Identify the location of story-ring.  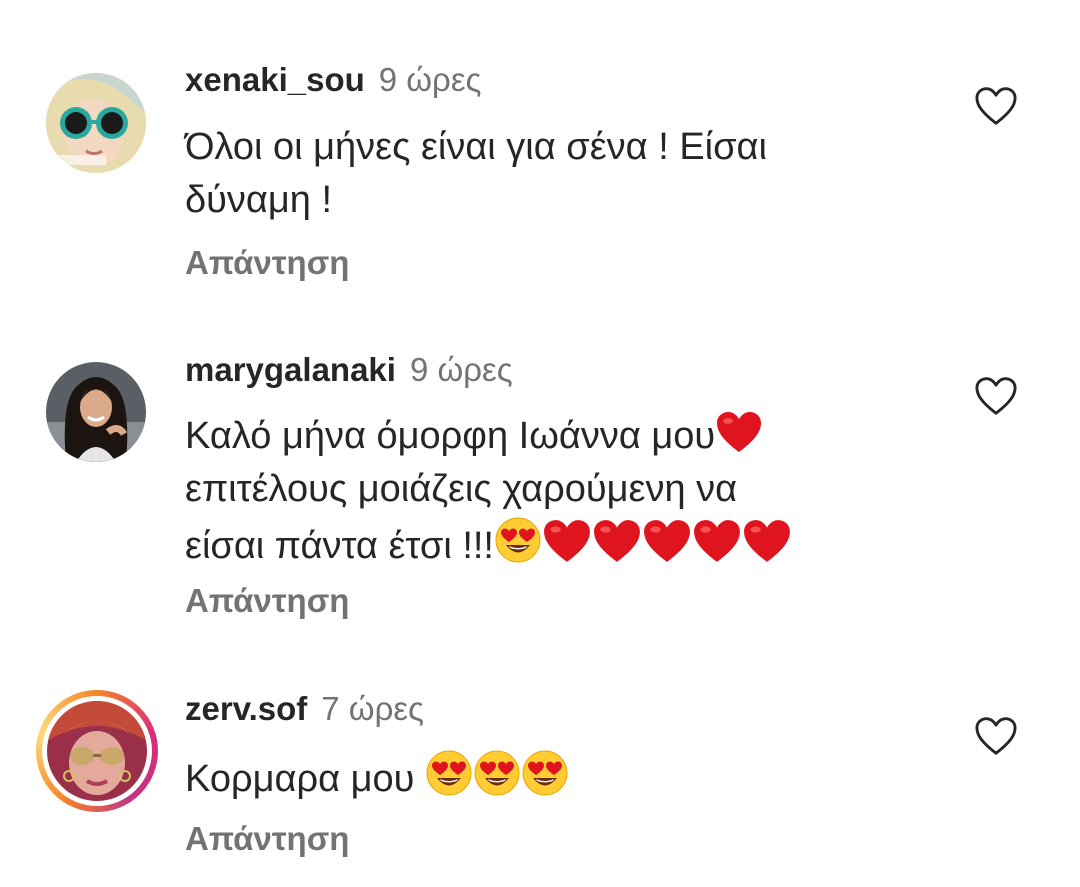
(97, 751).